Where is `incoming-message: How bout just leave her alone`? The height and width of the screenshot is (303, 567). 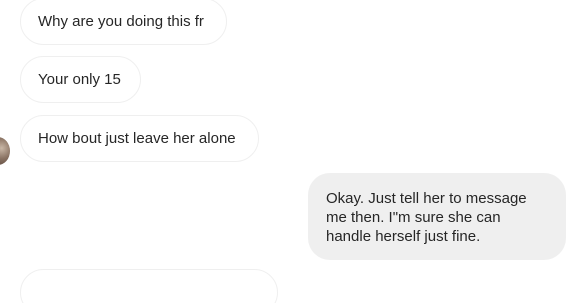 incoming-message: How bout just leave her alone is located at coordinates (139, 138).